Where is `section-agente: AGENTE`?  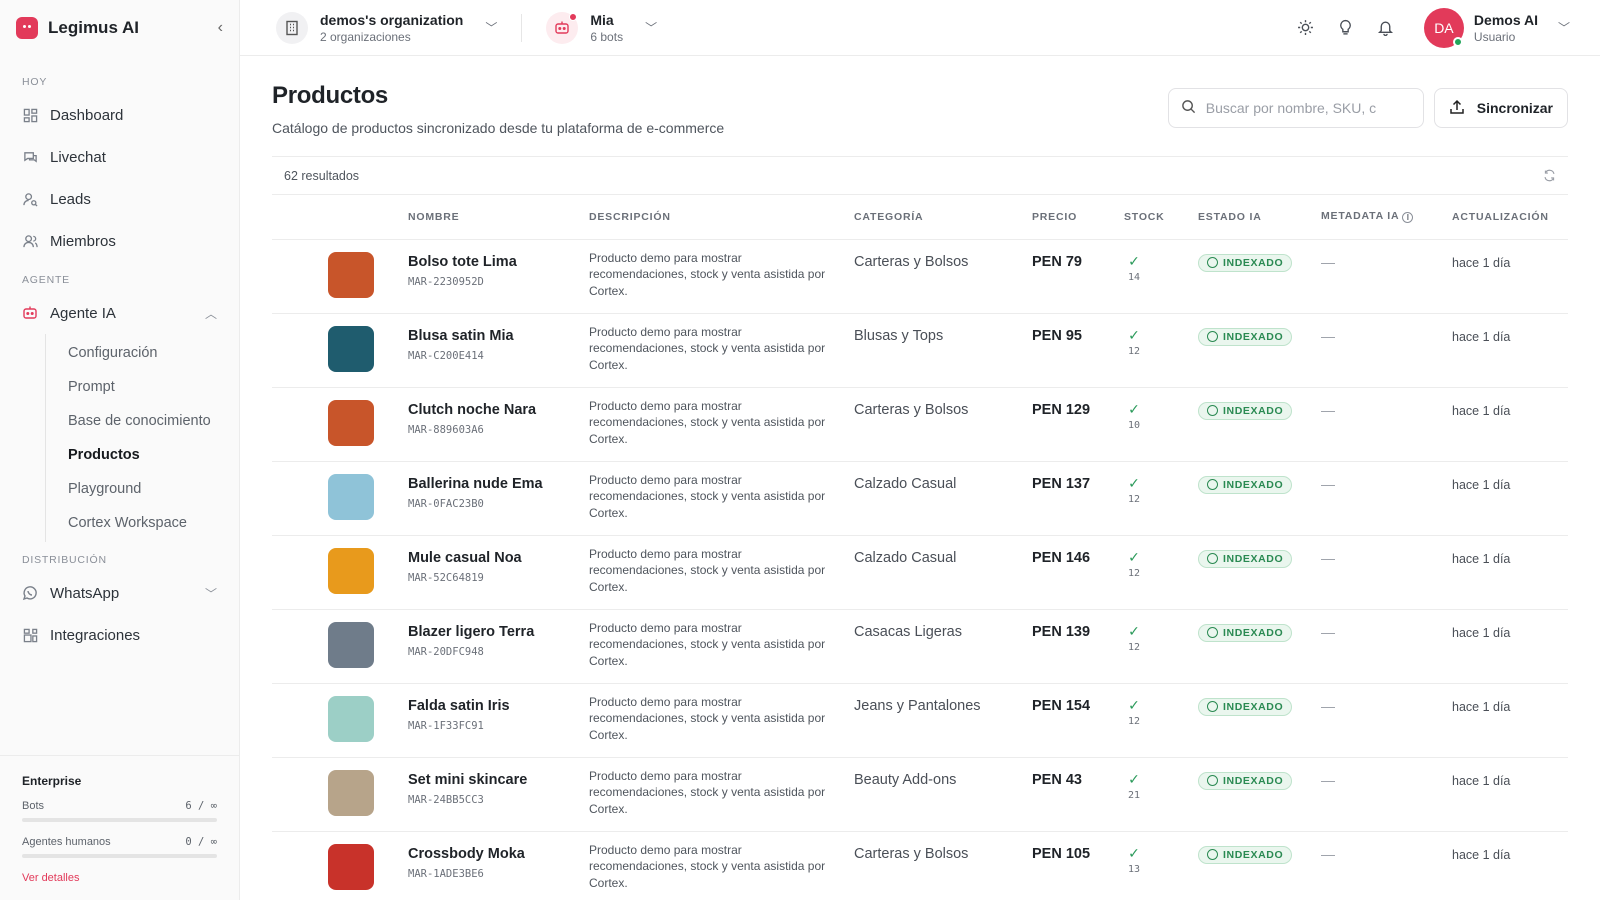
section-agente: AGENTE is located at coordinates (46, 280).